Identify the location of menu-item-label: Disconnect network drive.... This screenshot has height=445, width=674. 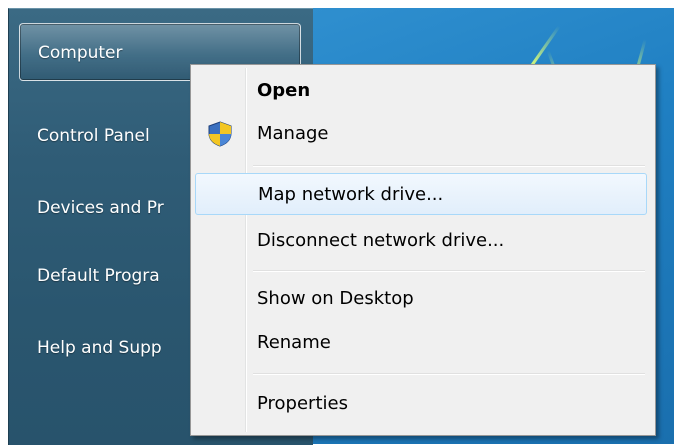
(381, 240).